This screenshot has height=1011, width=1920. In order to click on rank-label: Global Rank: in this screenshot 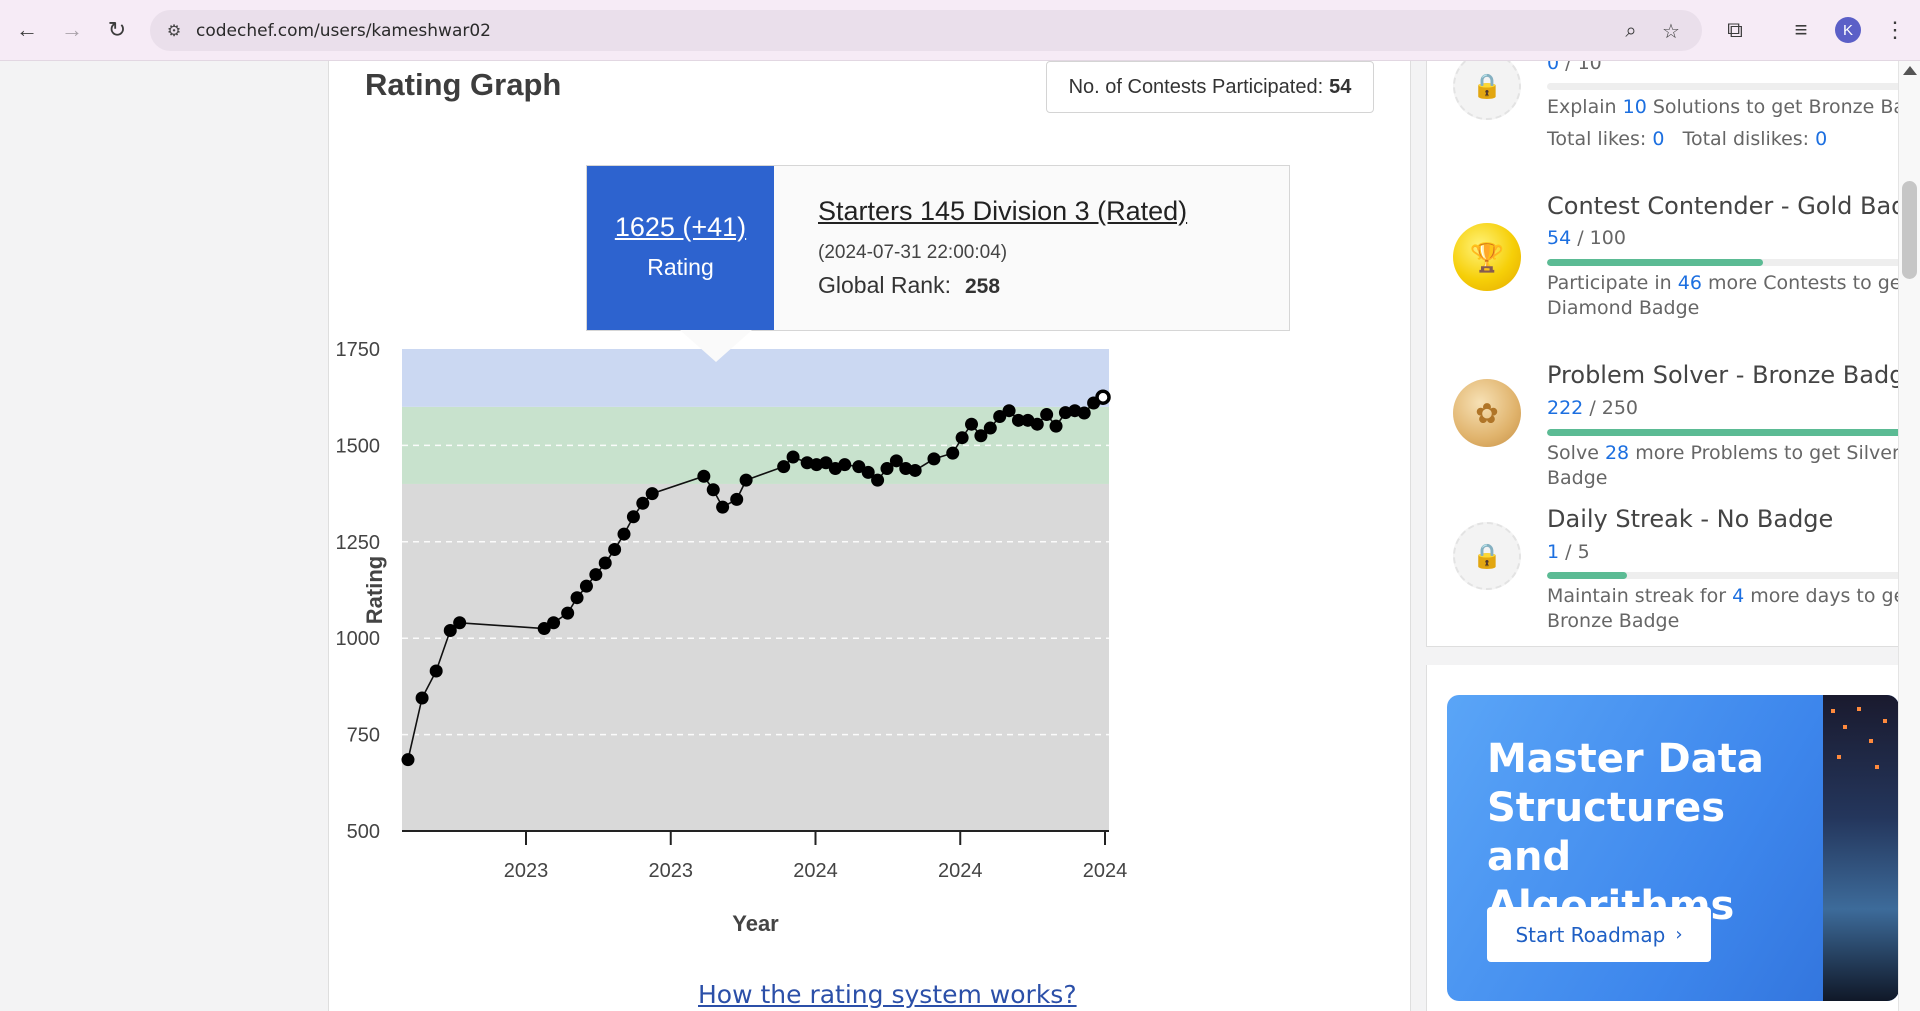, I will do `click(884, 285)`.